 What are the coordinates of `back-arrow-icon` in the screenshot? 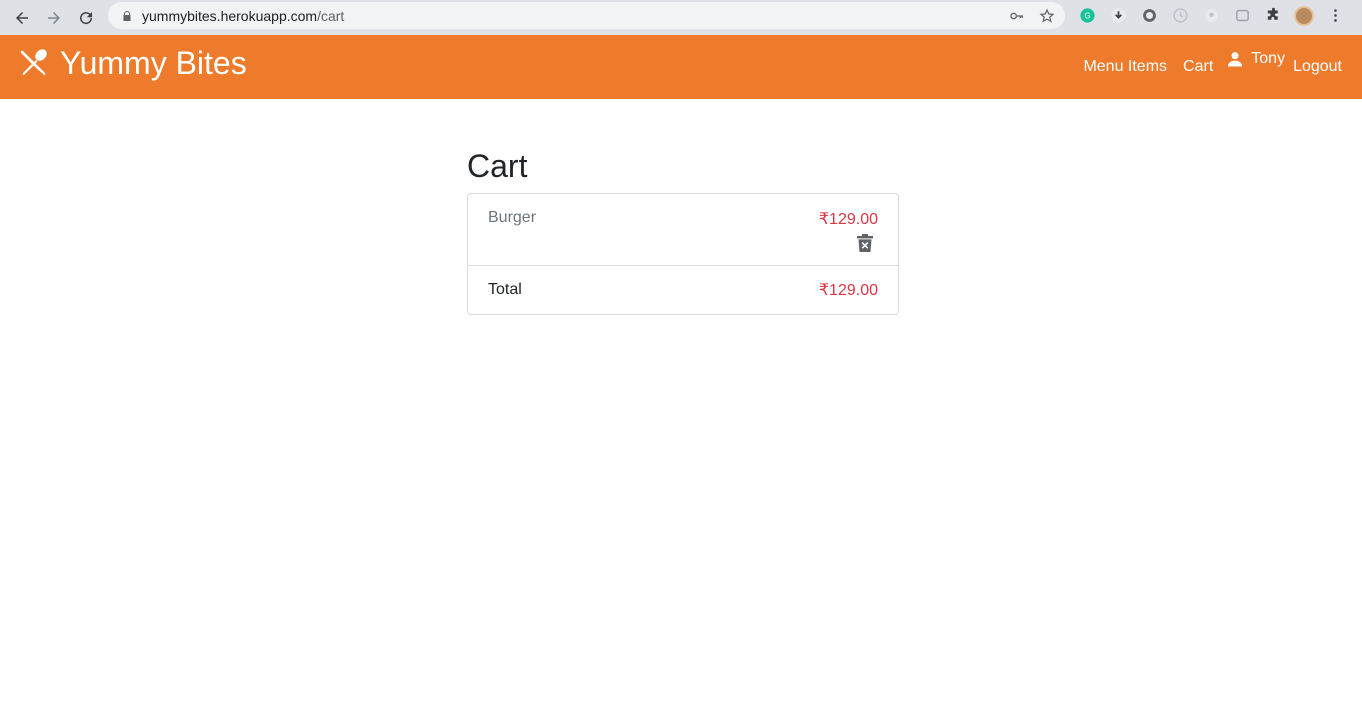 It's located at (22, 17).